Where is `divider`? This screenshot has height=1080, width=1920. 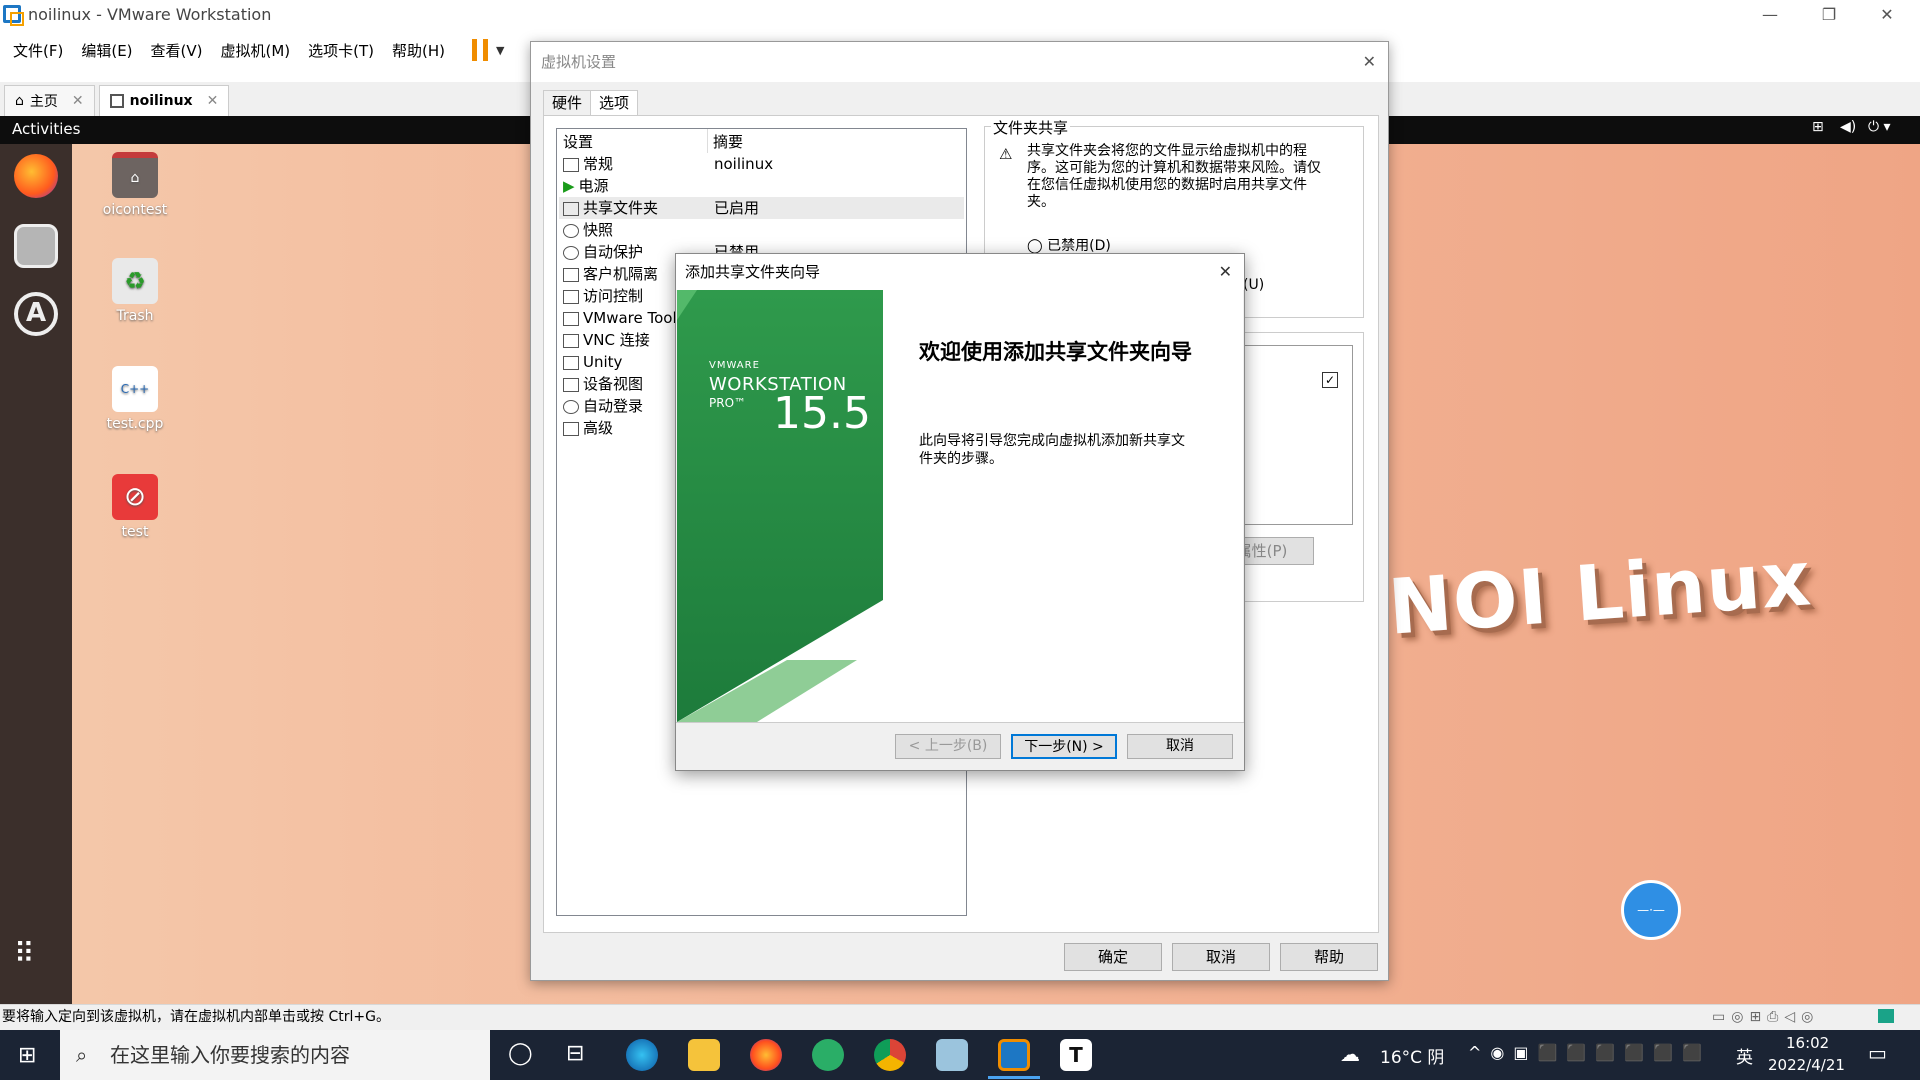
divider is located at coordinates (960, 722).